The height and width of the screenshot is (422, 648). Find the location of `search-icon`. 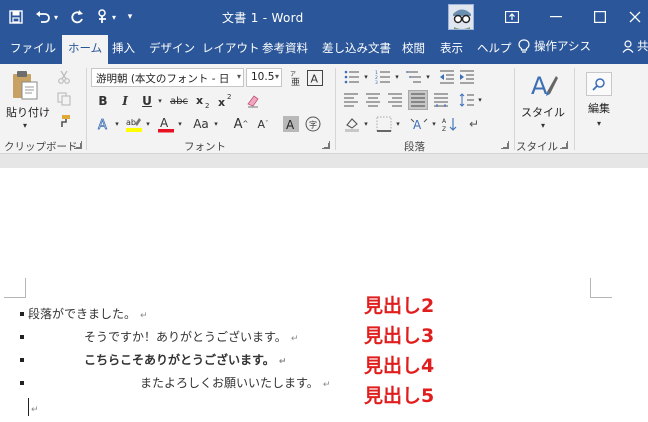

search-icon is located at coordinates (599, 84).